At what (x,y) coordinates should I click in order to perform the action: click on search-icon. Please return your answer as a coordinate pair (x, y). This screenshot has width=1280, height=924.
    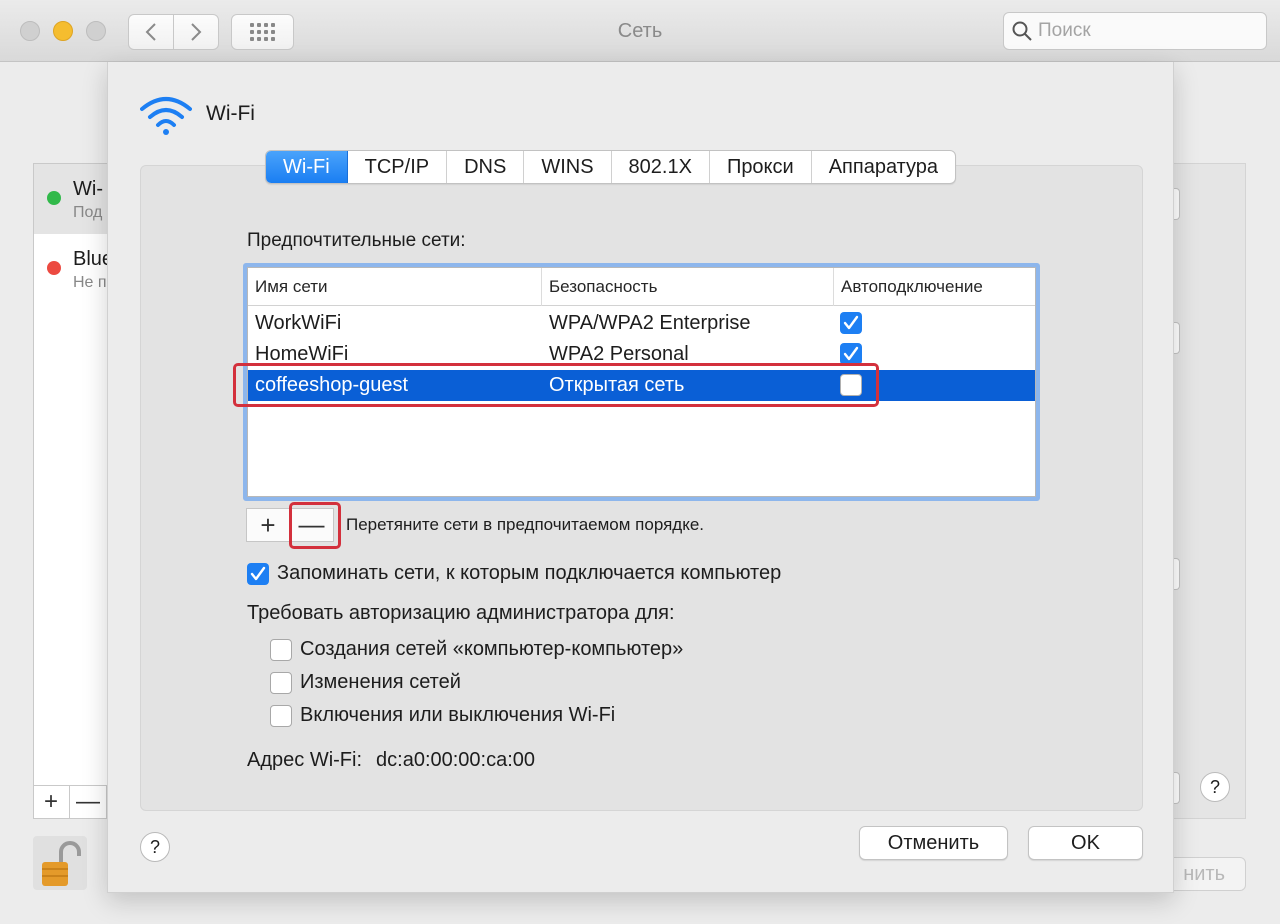
    Looking at the image, I should click on (1022, 31).